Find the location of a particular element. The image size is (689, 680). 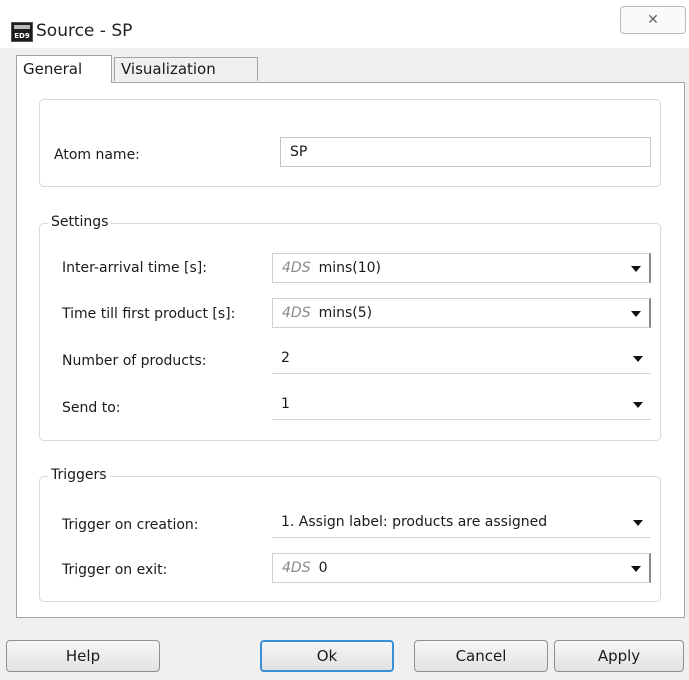

settings-title: Settings is located at coordinates (80, 222).